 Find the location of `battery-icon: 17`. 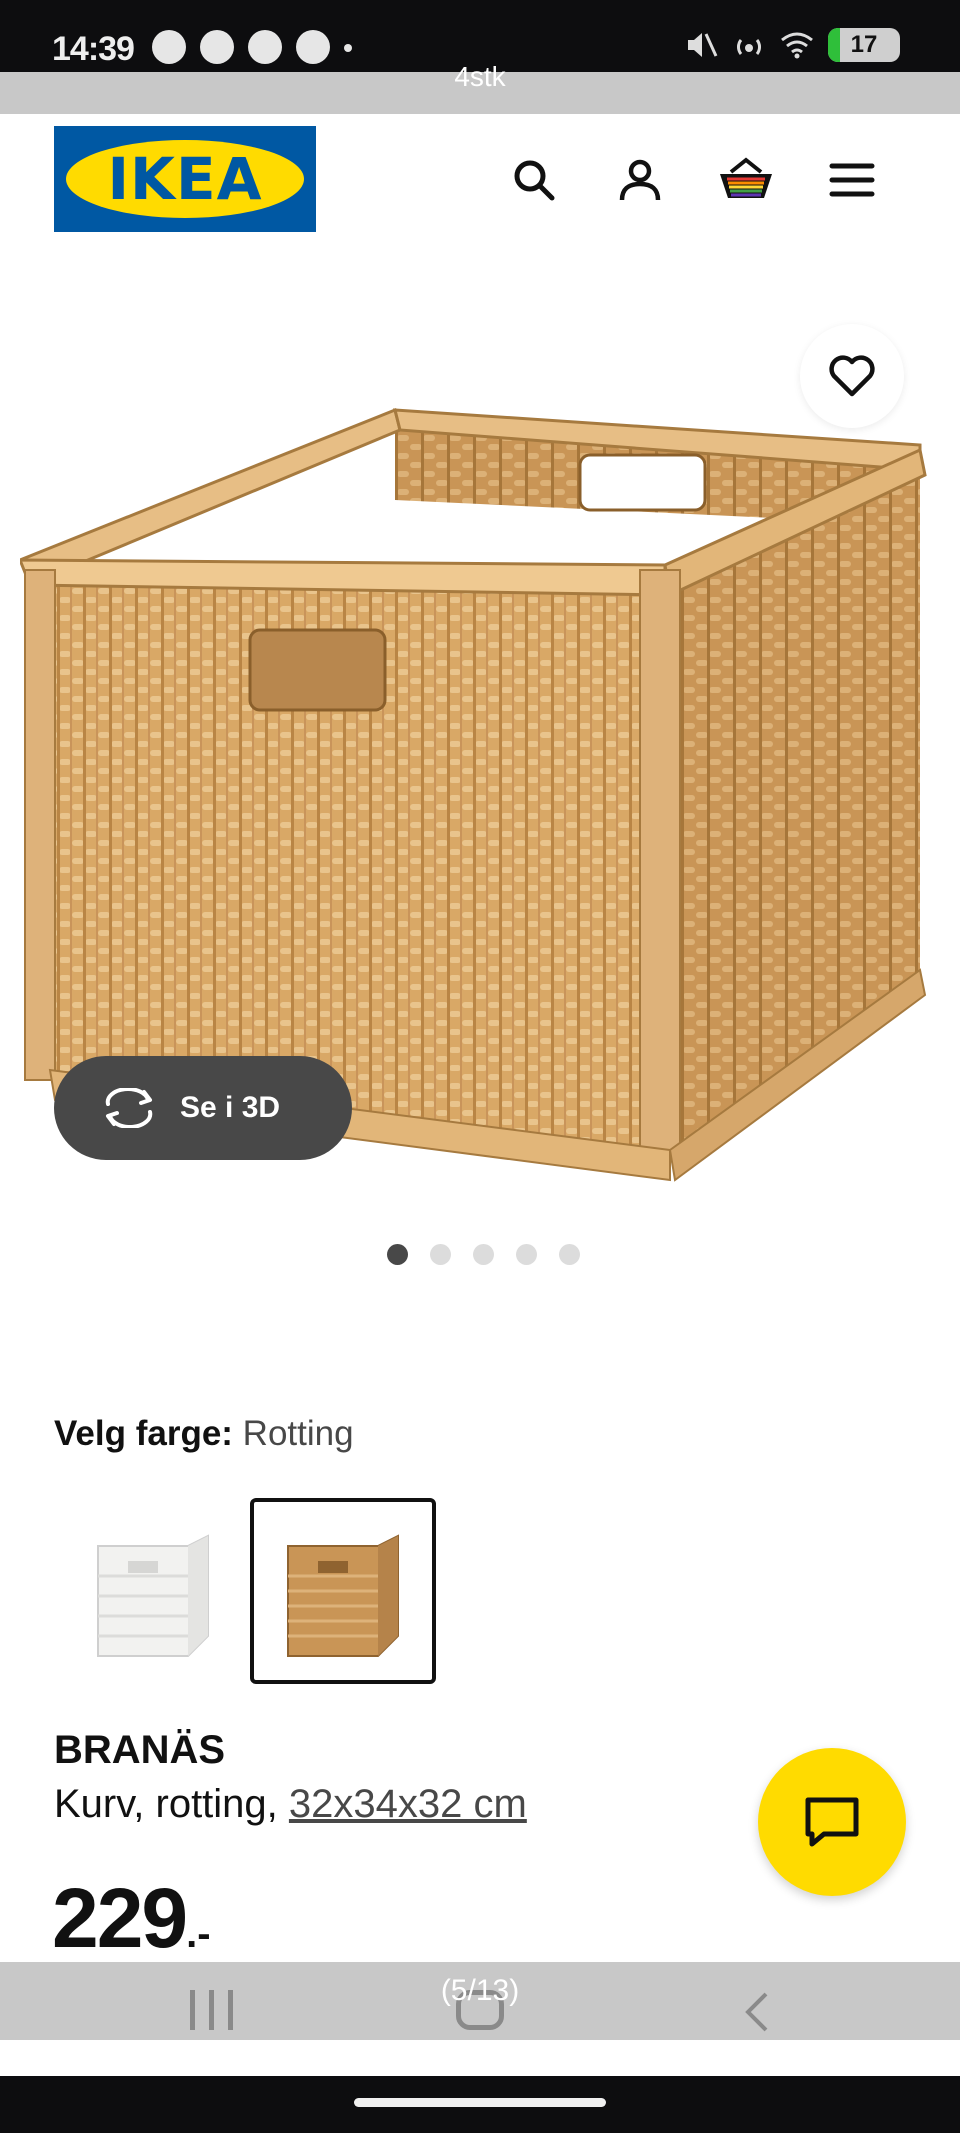

battery-icon: 17 is located at coordinates (864, 45).